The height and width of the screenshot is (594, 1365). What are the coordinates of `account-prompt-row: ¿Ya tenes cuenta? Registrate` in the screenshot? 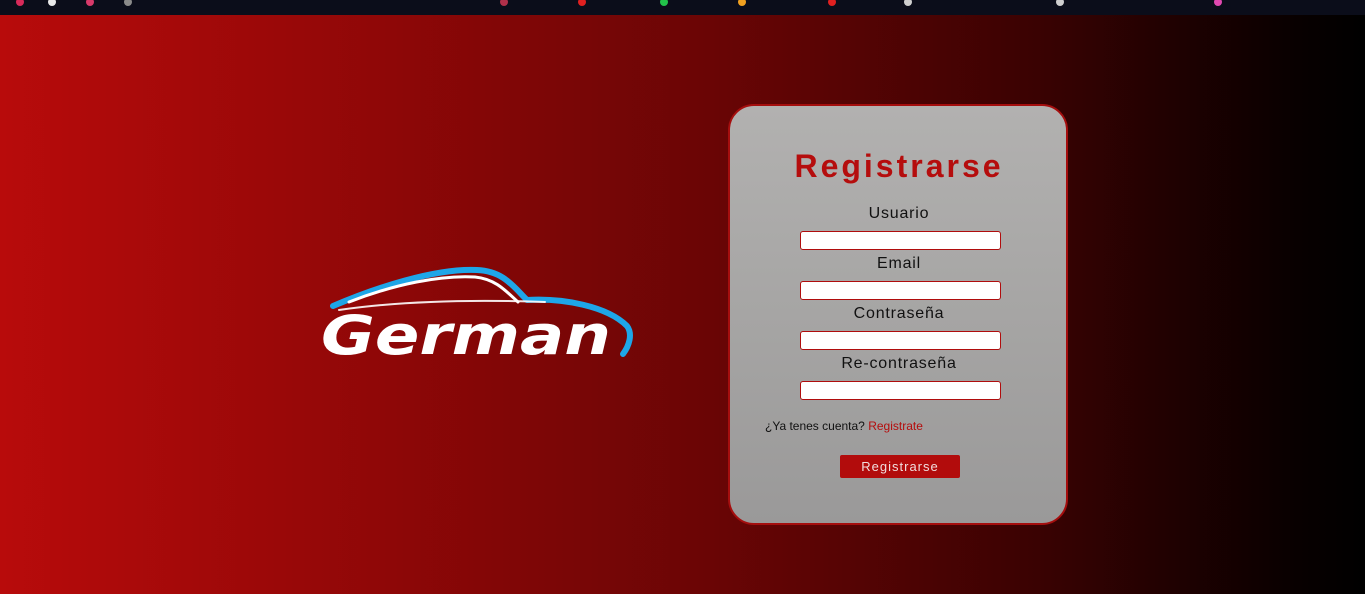 It's located at (844, 426).